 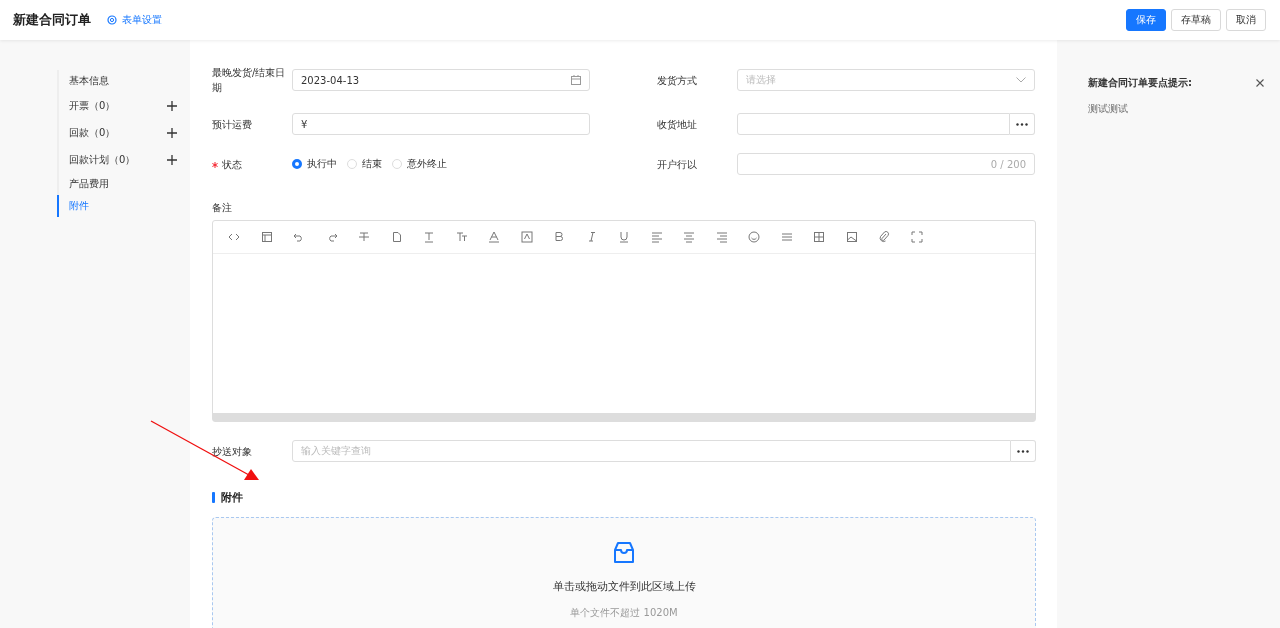 I want to click on upload-hint: 单击或拖动文件到此区域上传, so click(x=624, y=586).